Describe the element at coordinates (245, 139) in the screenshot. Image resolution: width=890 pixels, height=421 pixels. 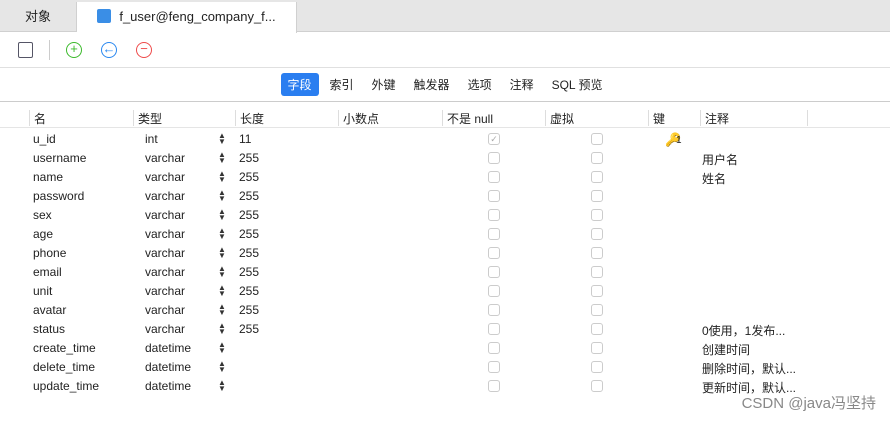
I see `field-length: 11` at that location.